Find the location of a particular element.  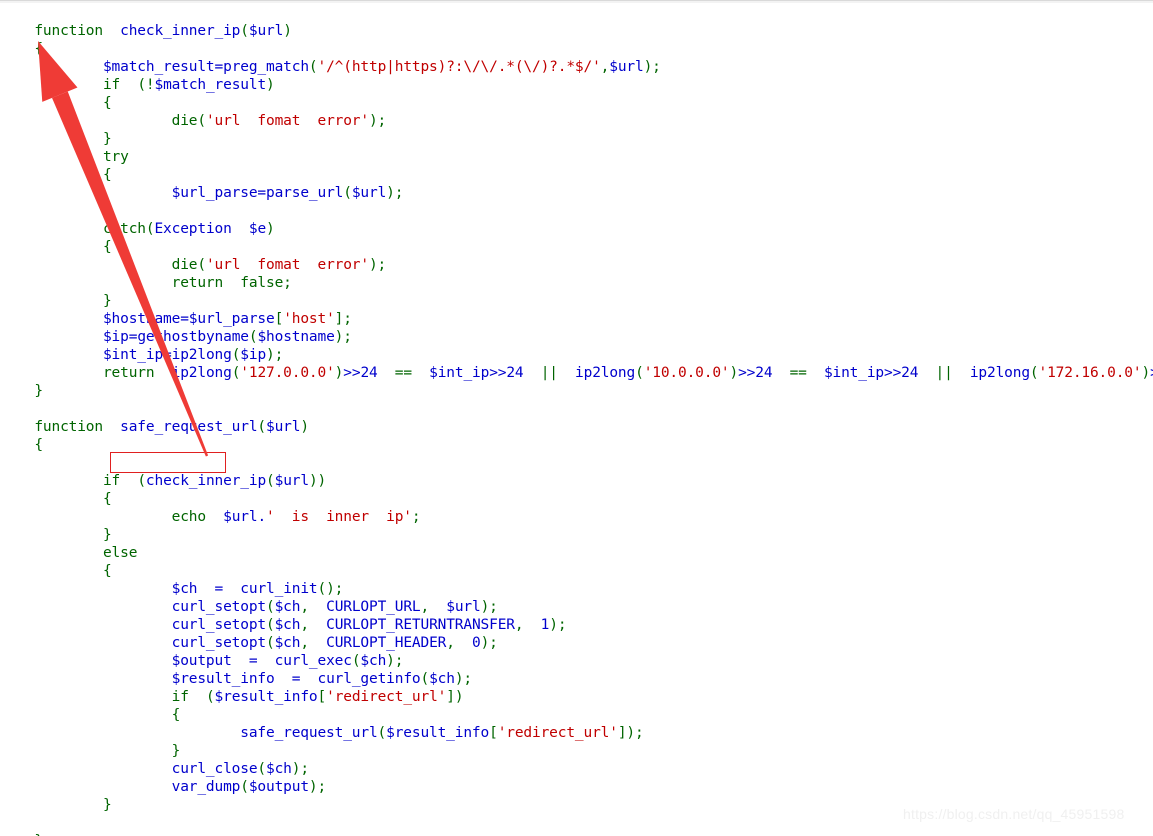

code-line: if (check_inner_ip($url)) is located at coordinates (214, 481).